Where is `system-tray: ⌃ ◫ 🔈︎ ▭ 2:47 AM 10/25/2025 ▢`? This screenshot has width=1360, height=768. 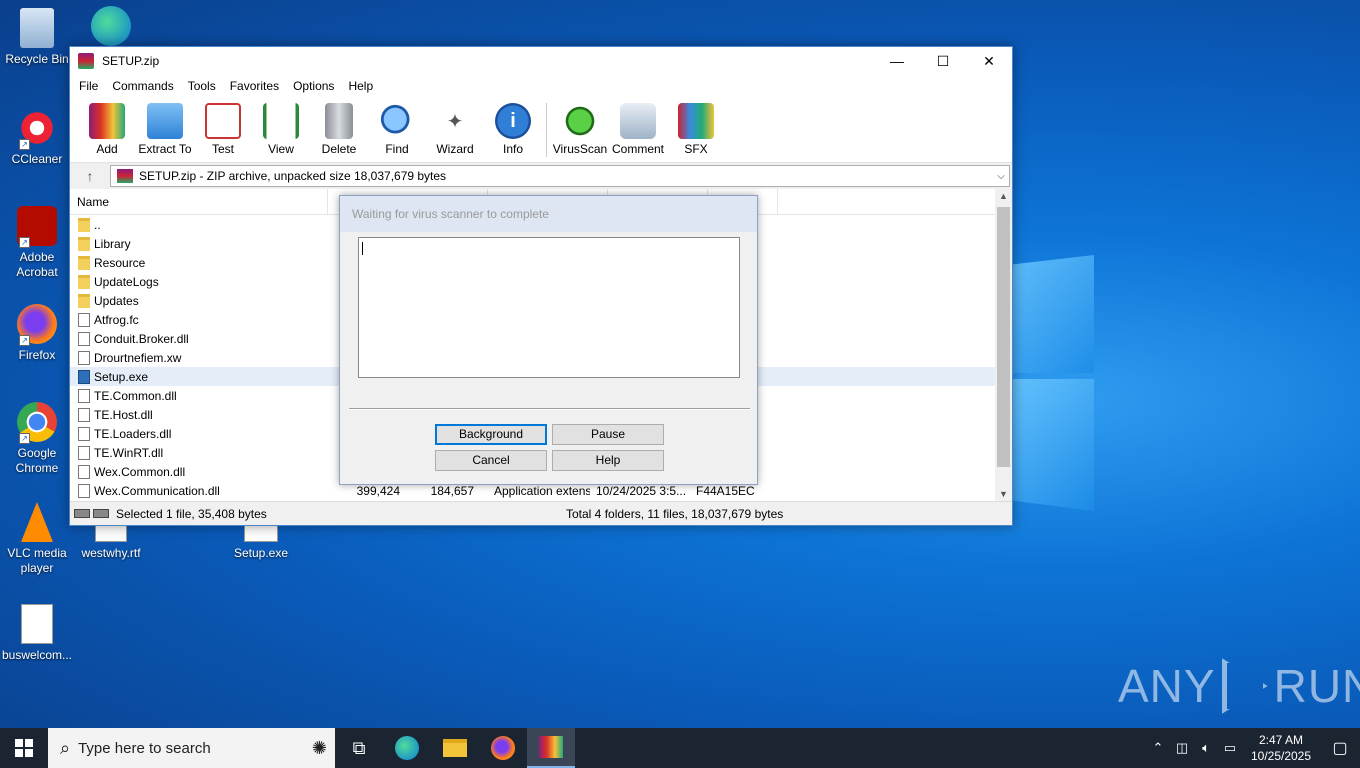
system-tray: ⌃ ◫ 🔈︎ ▭ 2:47 AM 10/25/2025 ▢ is located at coordinates (1253, 748).